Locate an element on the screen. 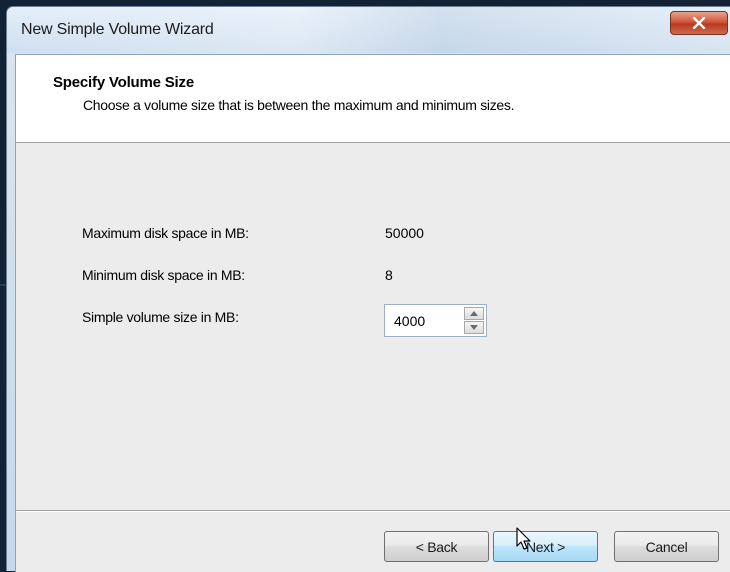 Image resolution: width=730 pixels, height=572 pixels. increment-button is located at coordinates (474, 313).